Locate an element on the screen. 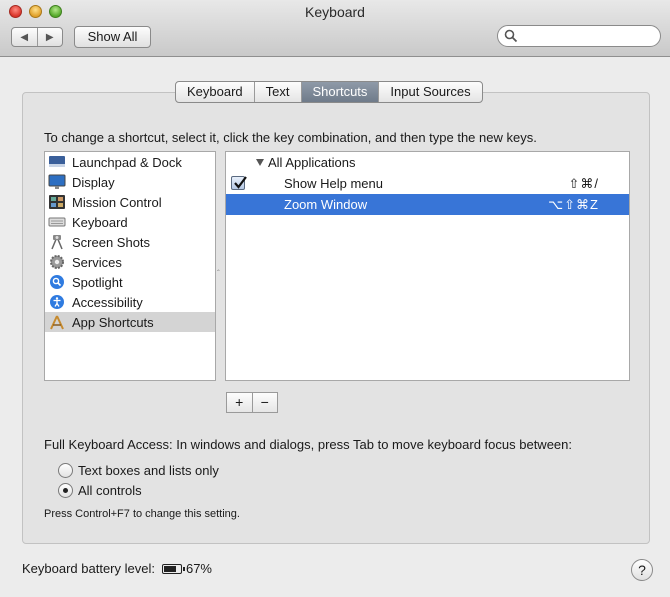 This screenshot has height=597, width=670. show-all-button: Show All is located at coordinates (112, 37).